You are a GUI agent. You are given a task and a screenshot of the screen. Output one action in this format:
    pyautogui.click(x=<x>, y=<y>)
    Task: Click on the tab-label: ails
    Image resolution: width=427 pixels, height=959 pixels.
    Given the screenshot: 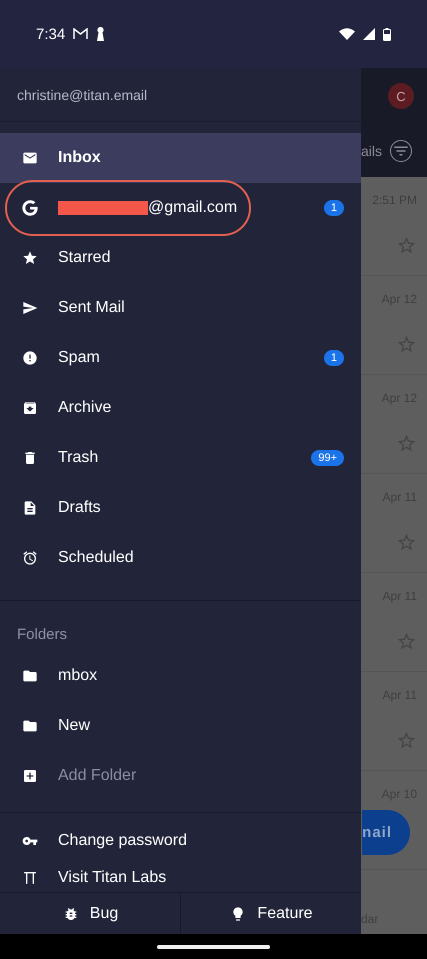 What is the action you would take?
    pyautogui.click(x=371, y=150)
    